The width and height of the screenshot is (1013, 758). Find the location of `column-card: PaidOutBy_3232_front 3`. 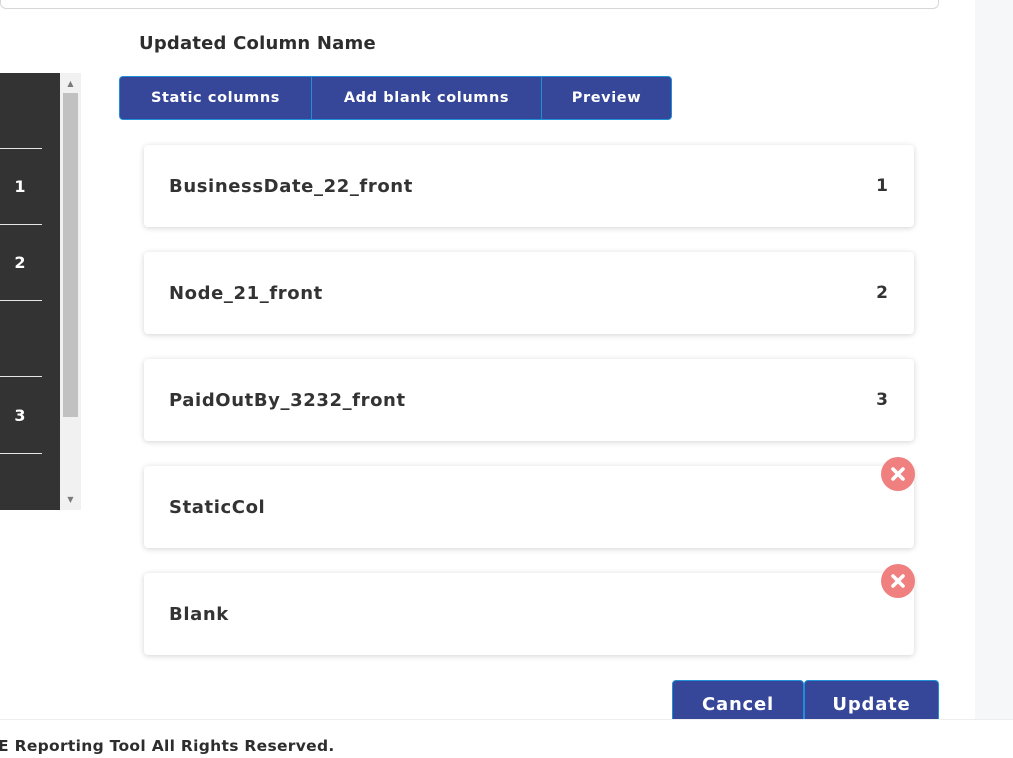

column-card: PaidOutBy_3232_front 3 is located at coordinates (529, 400).